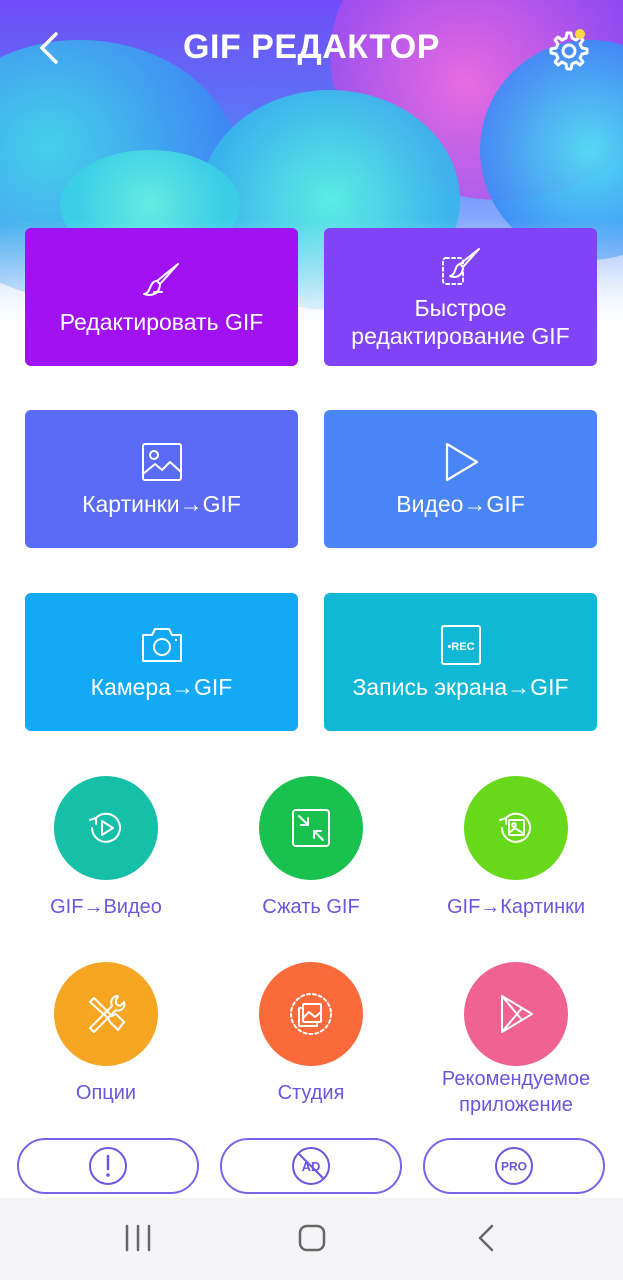 This screenshot has width=623, height=1280. I want to click on tile-label: Редактировать GIF, so click(161, 322).